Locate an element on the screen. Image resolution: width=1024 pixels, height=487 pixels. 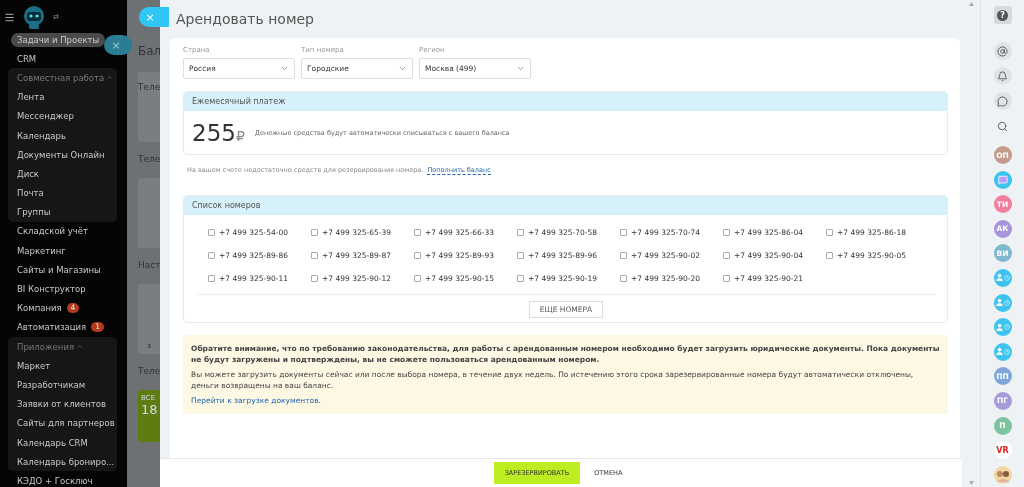
scroll-down-icon is located at coordinates (971, 483).